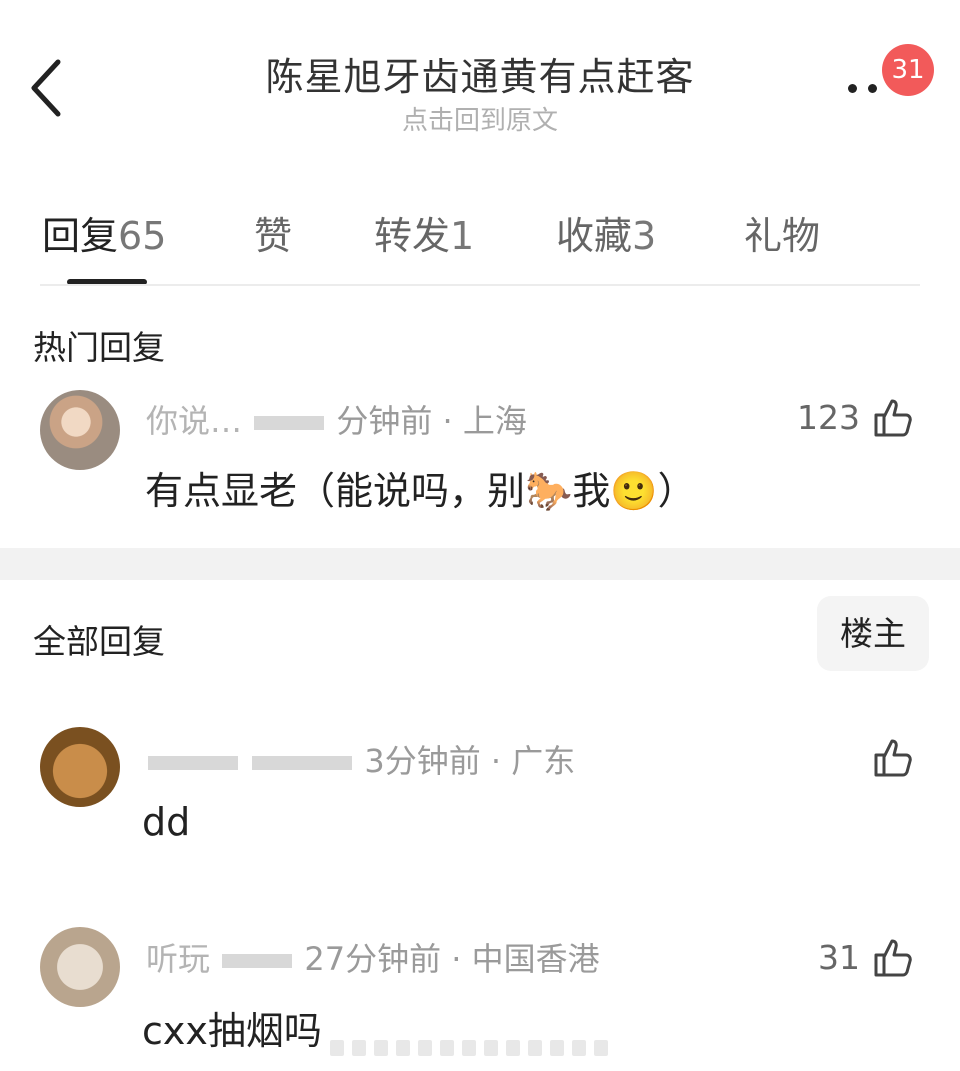 The width and height of the screenshot is (960, 1071). What do you see at coordinates (104, 232) in the screenshot?
I see `tab-replies: 回复65` at bounding box center [104, 232].